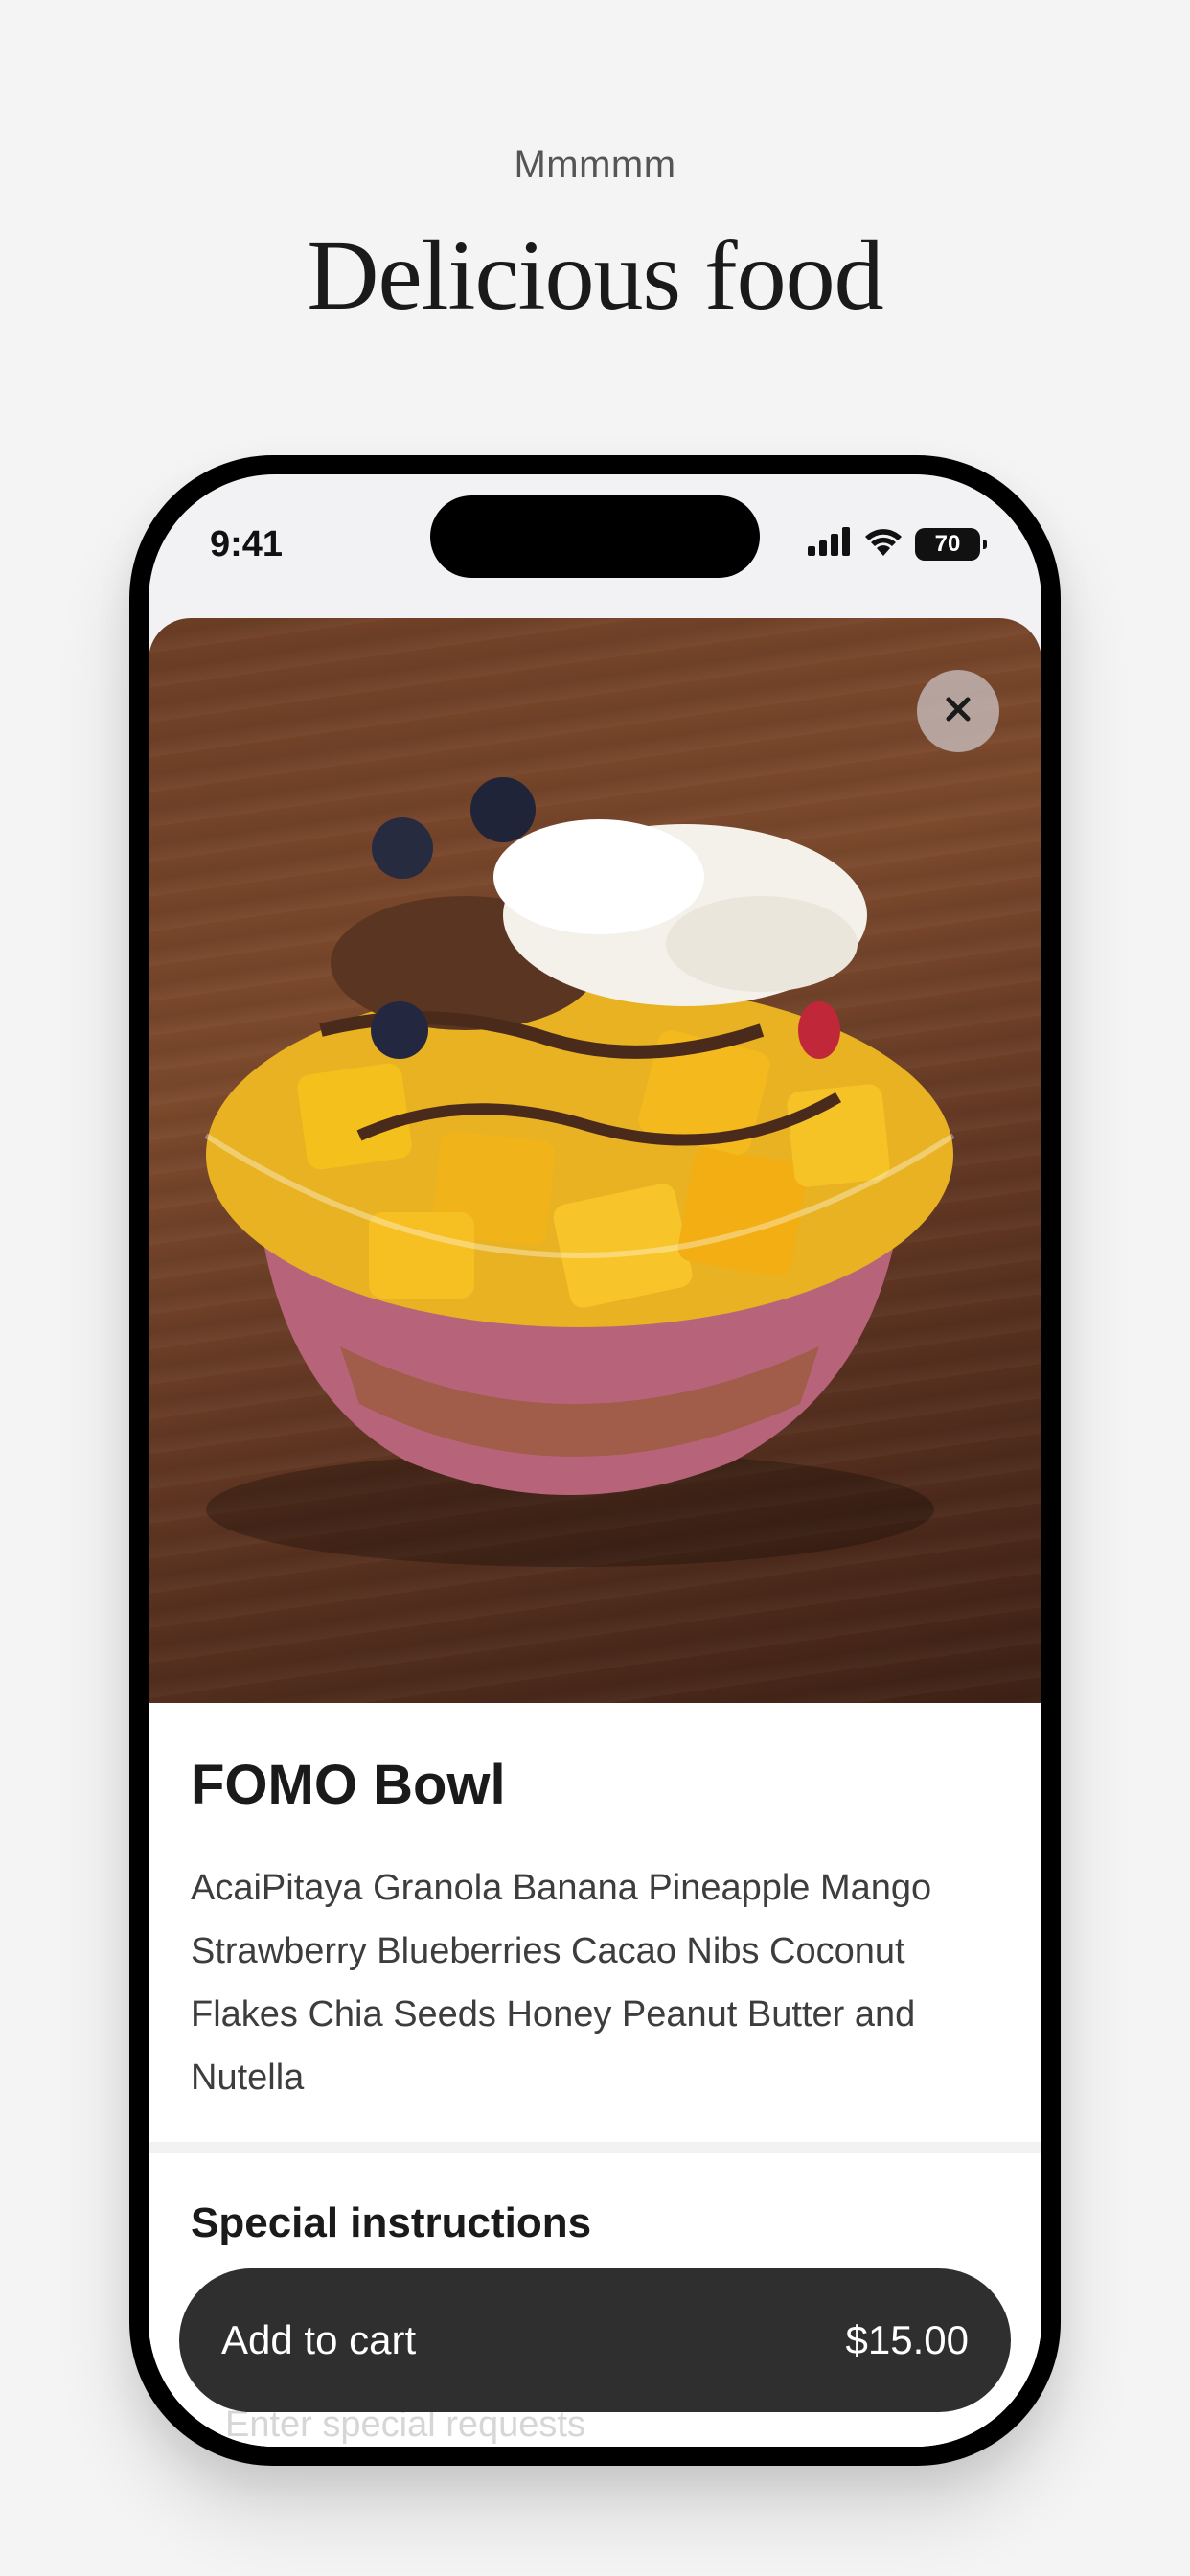  Describe the element at coordinates (951, 544) in the screenshot. I see `battery-icon: 70` at that location.